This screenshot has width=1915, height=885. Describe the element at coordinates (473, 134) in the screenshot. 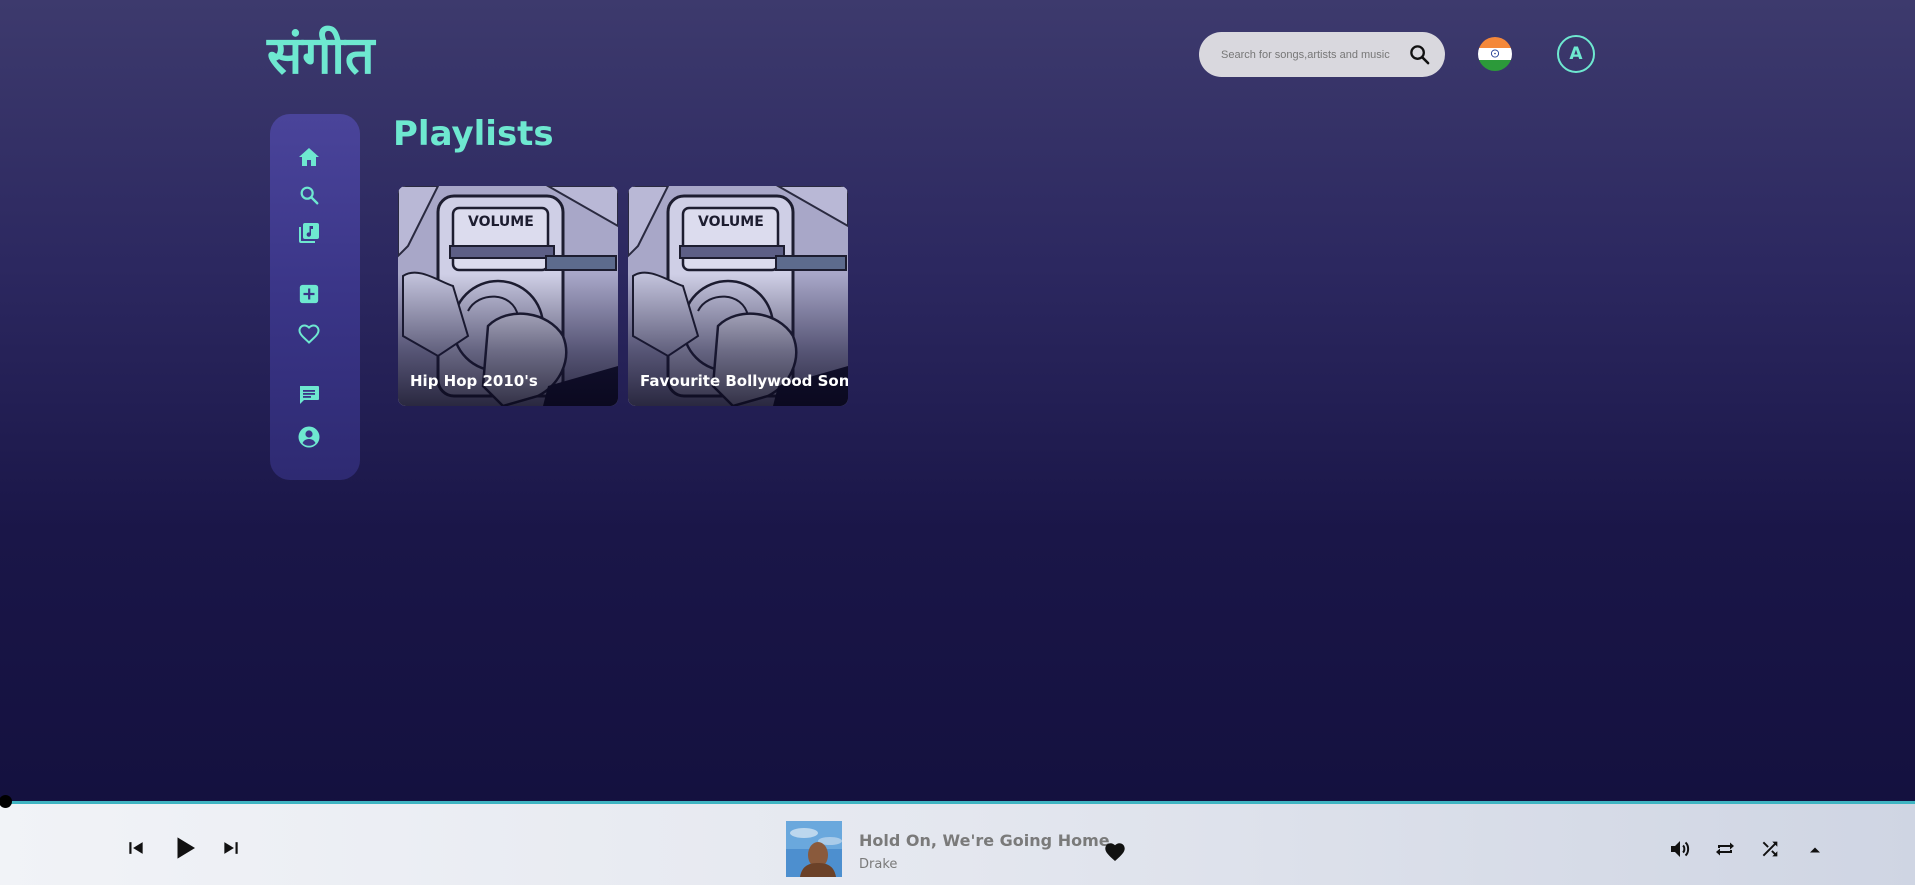

I see `page-title: Playlists` at that location.